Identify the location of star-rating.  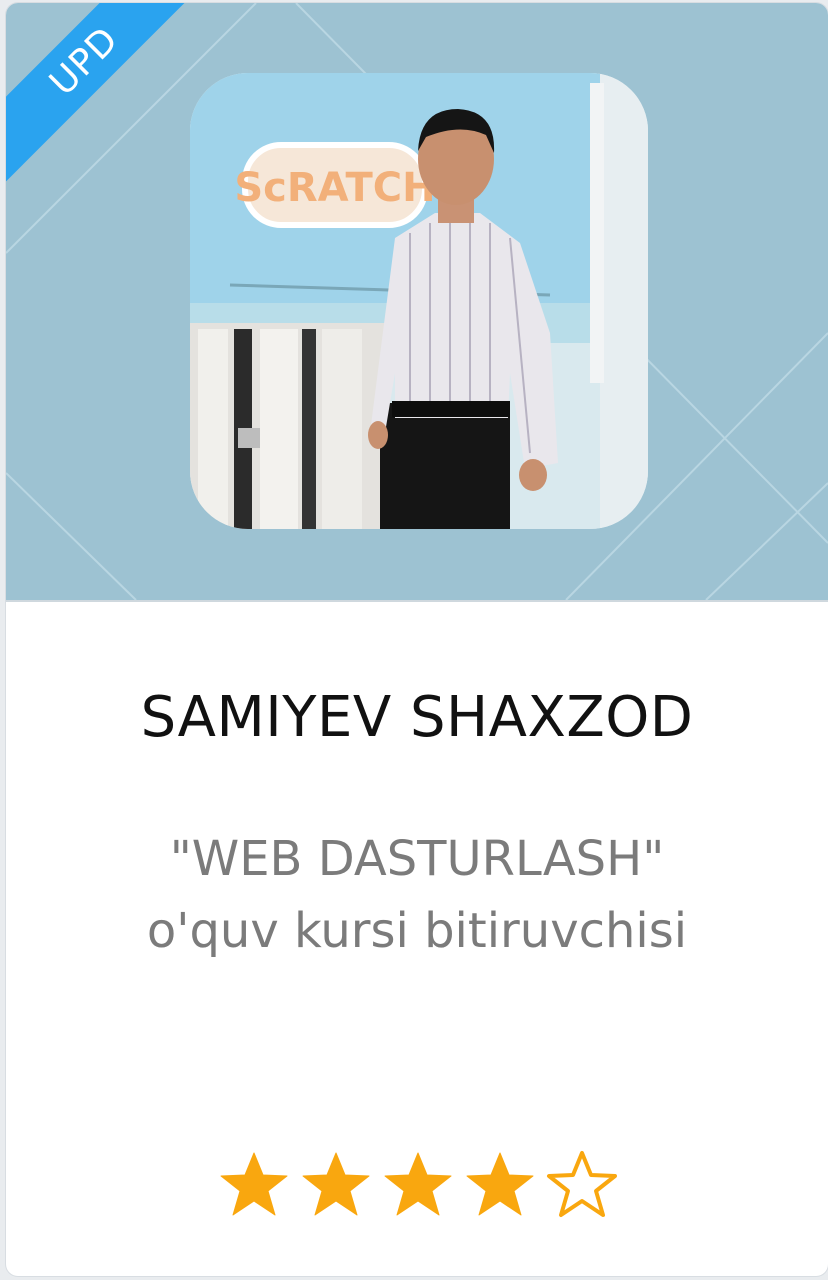
(418, 1185).